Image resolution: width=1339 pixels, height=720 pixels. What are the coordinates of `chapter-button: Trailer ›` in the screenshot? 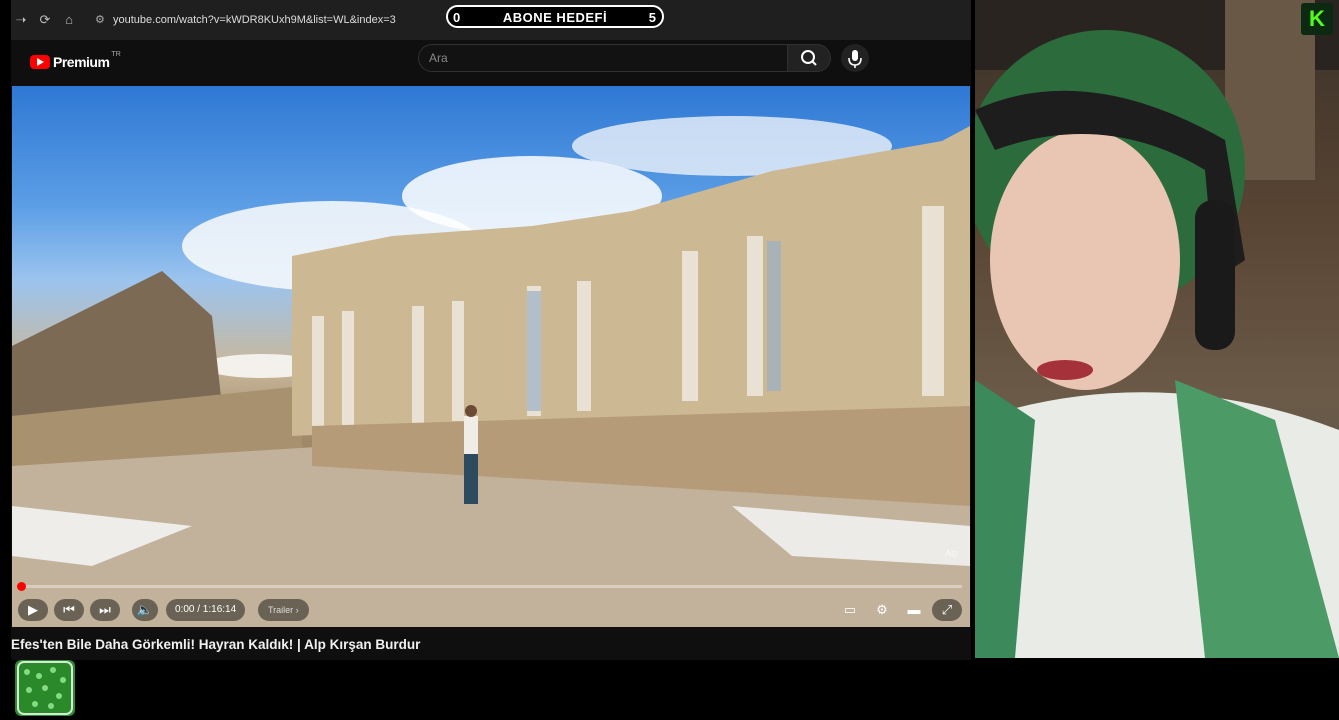 It's located at (283, 610).